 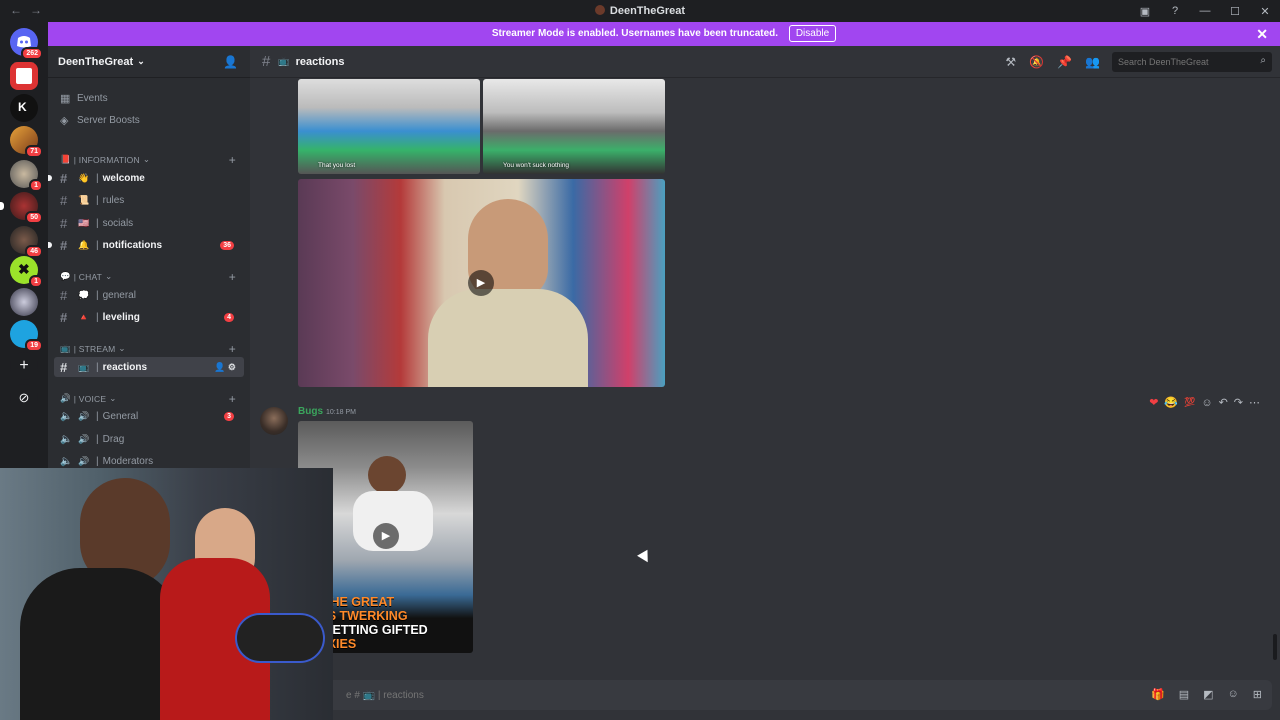 What do you see at coordinates (1158, 694) in the screenshot?
I see `gift-icon: 🎁` at bounding box center [1158, 694].